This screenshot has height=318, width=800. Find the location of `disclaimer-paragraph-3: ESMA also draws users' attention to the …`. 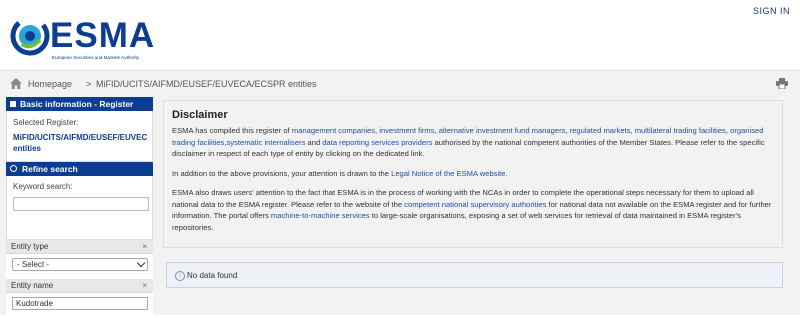

disclaimer-paragraph-3: ESMA also draws users' attention to the … is located at coordinates (473, 210).